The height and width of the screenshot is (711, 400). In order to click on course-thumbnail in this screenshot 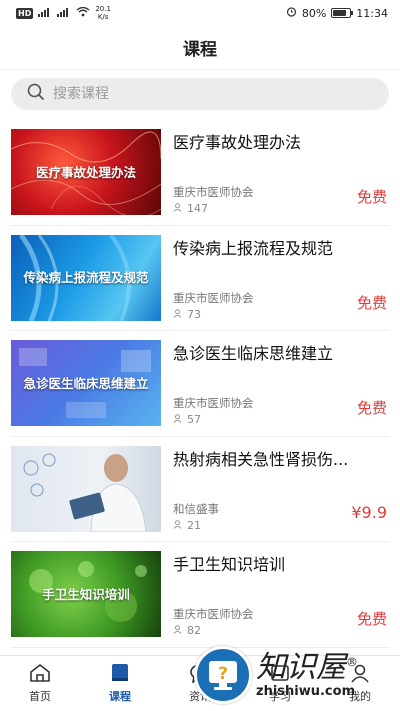, I will do `click(86, 488)`.